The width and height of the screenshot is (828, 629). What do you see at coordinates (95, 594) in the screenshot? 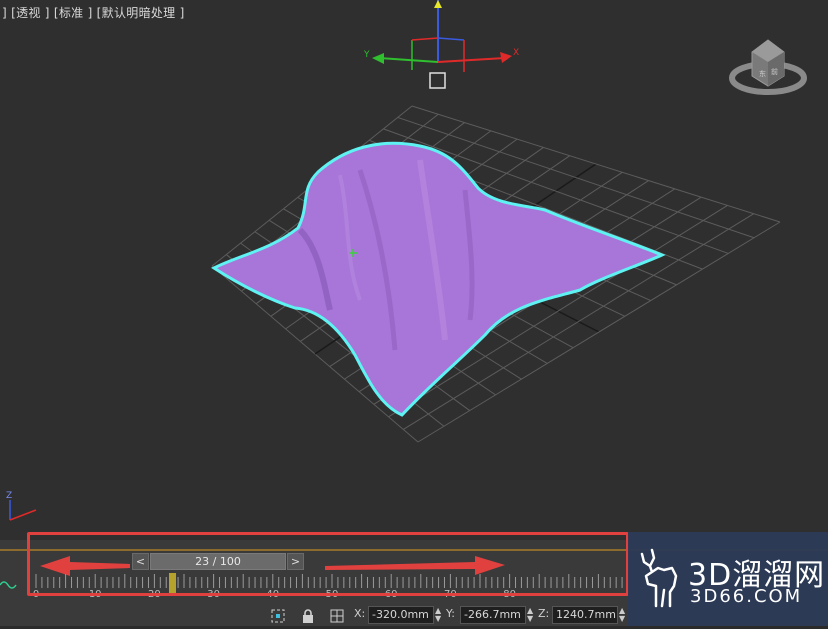
I see `ruler-tick-label: 10` at bounding box center [95, 594].